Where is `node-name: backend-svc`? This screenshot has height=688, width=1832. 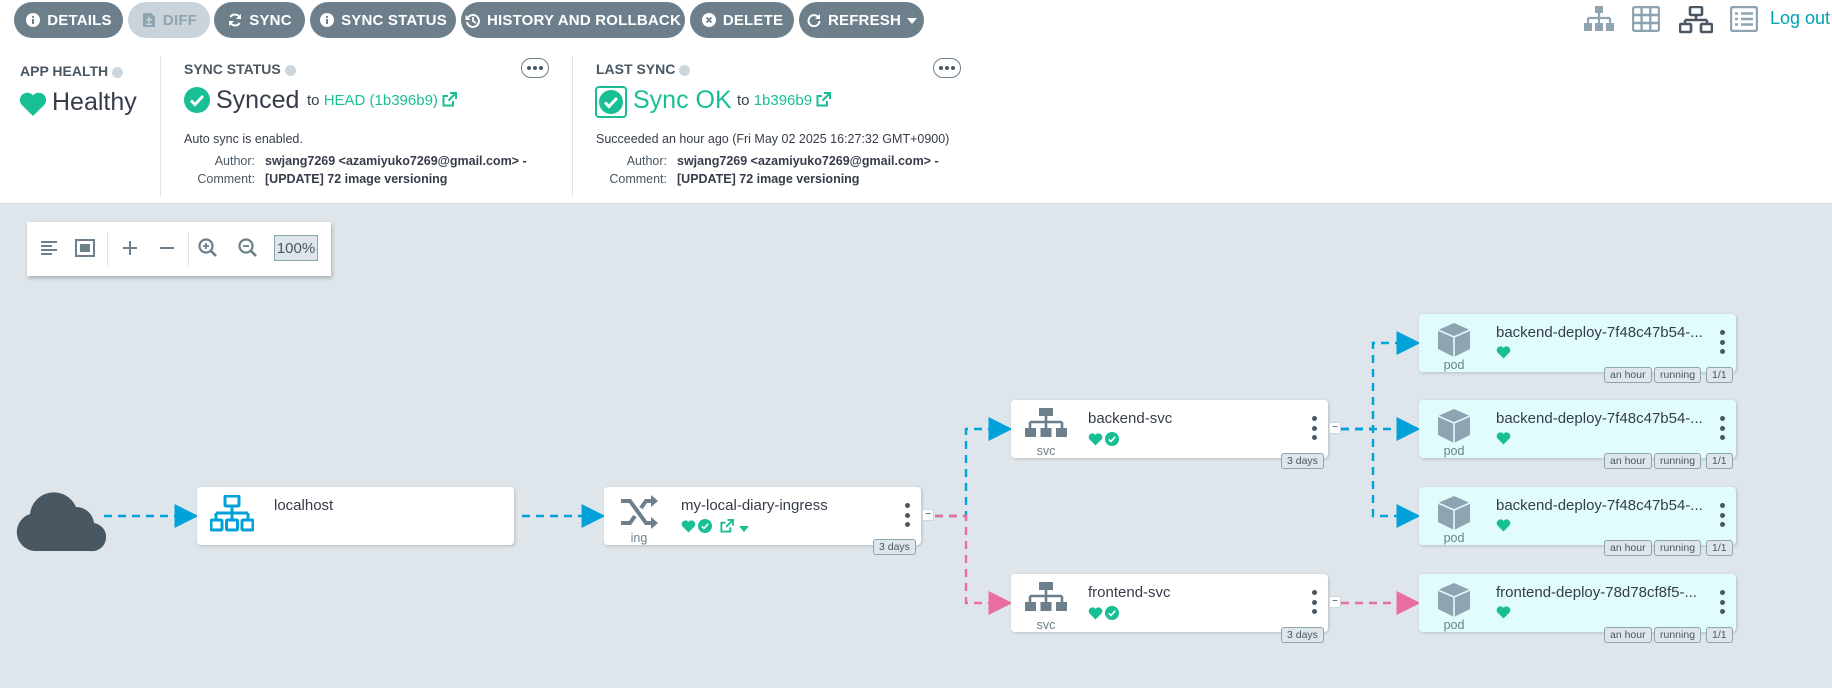 node-name: backend-svc is located at coordinates (1130, 418).